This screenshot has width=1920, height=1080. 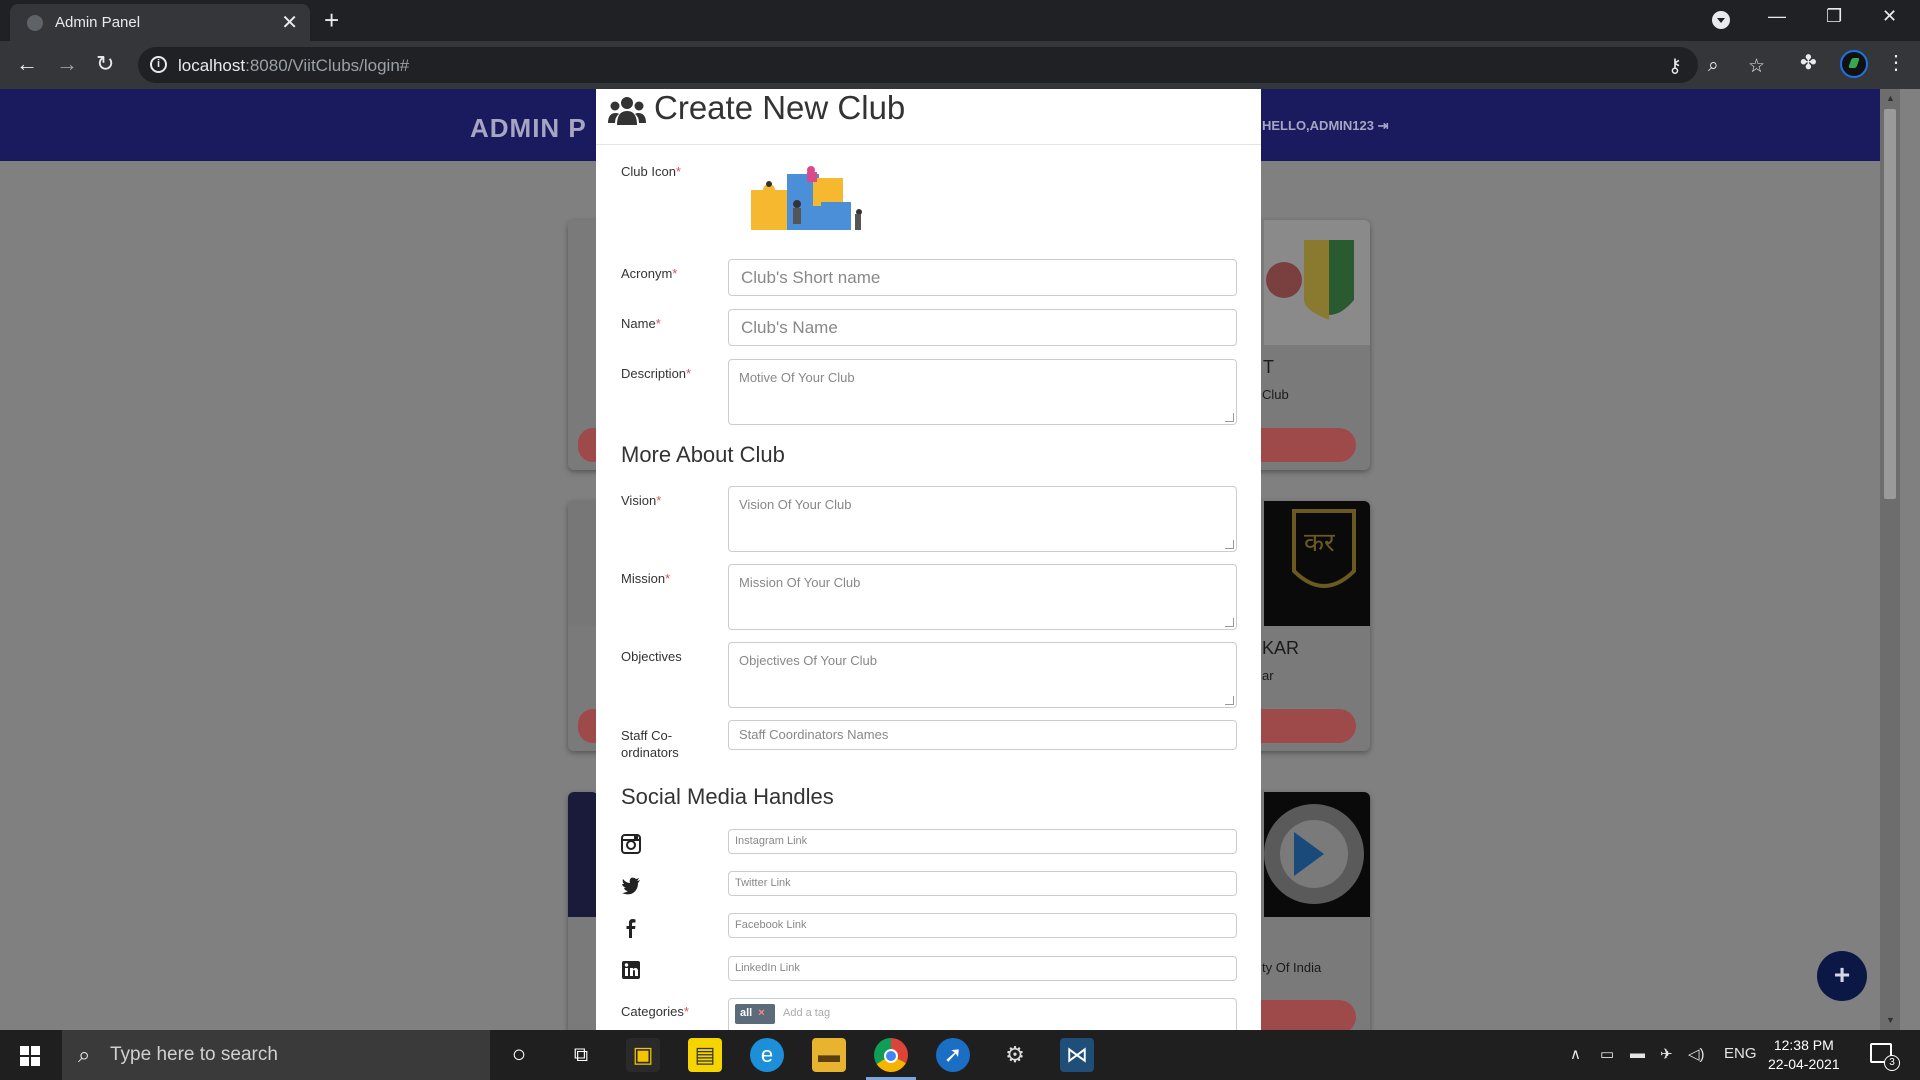 I want to click on acronym-label: Acronym*, so click(x=649, y=273).